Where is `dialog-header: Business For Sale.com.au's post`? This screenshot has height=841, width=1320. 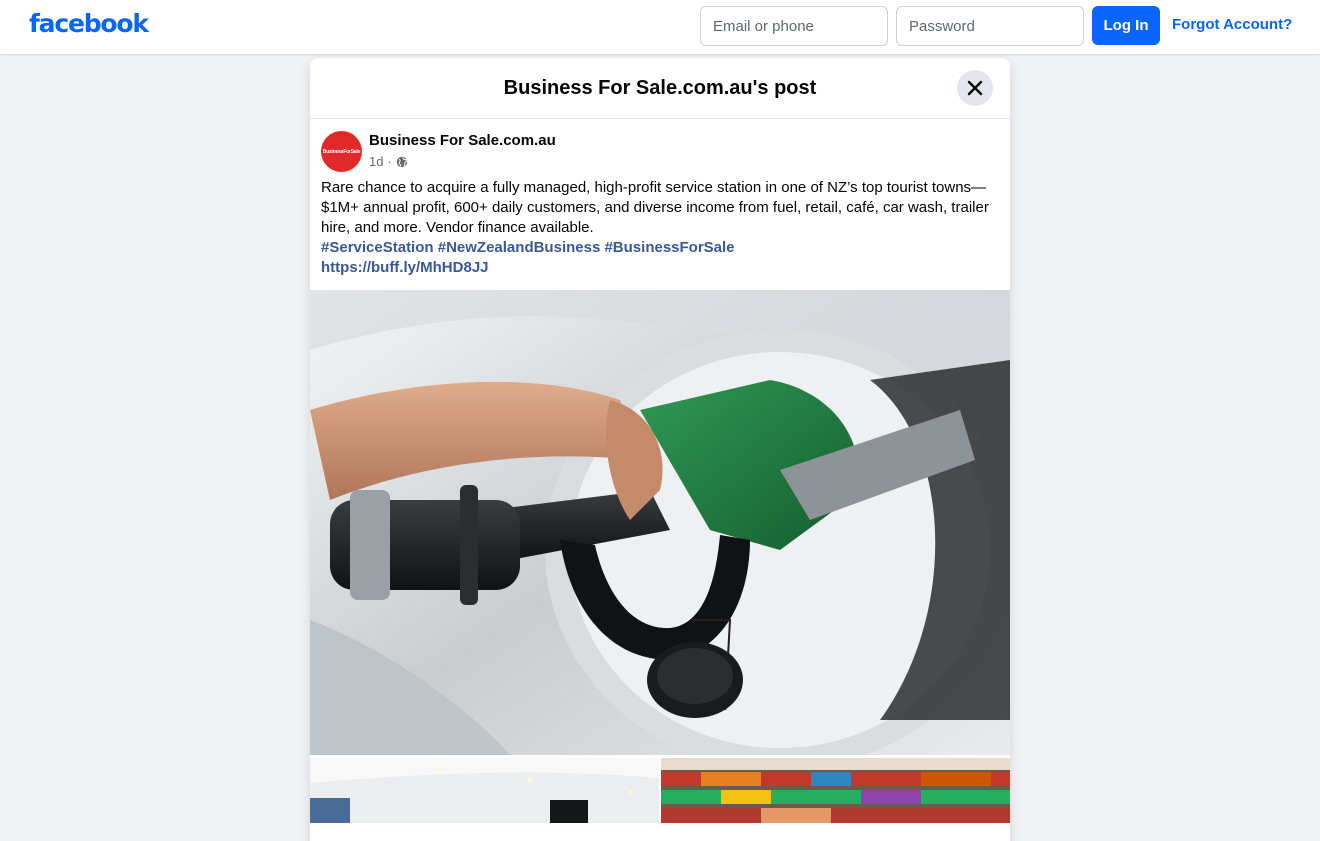
dialog-header: Business For Sale.com.au's post is located at coordinates (660, 88).